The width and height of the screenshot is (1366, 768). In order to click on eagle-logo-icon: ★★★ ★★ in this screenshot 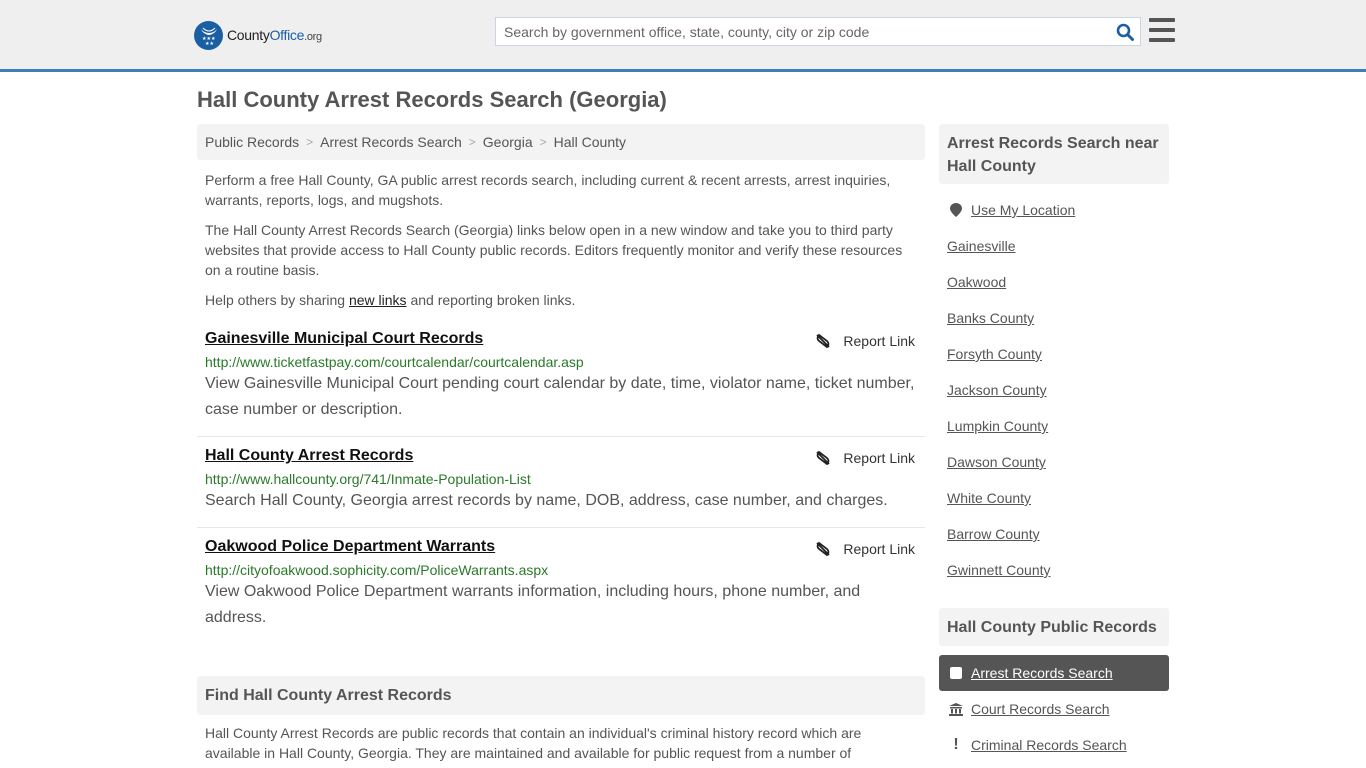, I will do `click(208, 35)`.